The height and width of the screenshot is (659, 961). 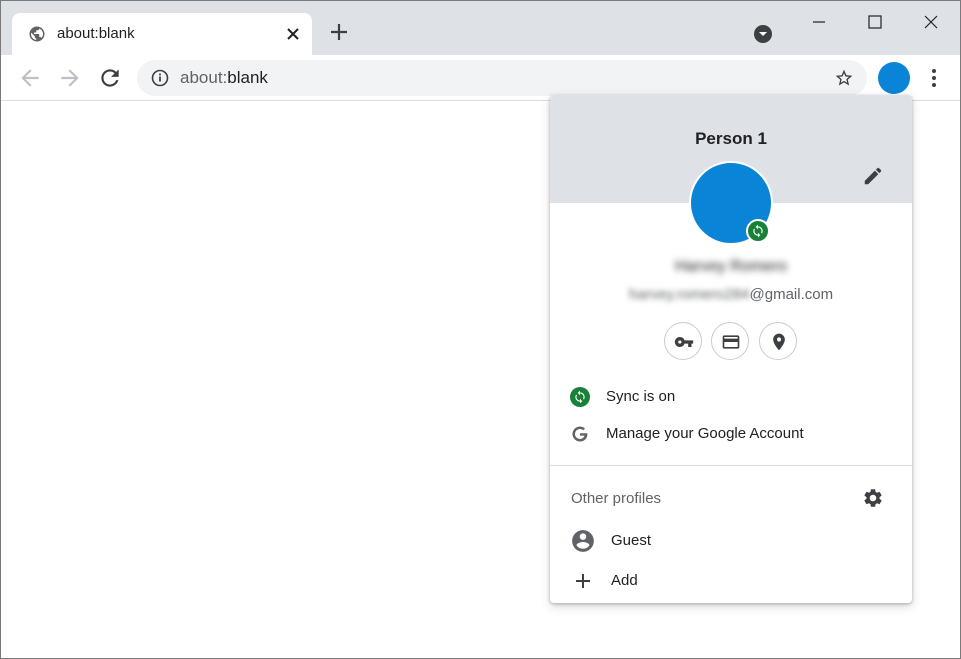 What do you see at coordinates (624, 580) in the screenshot?
I see `add-label: Add` at bounding box center [624, 580].